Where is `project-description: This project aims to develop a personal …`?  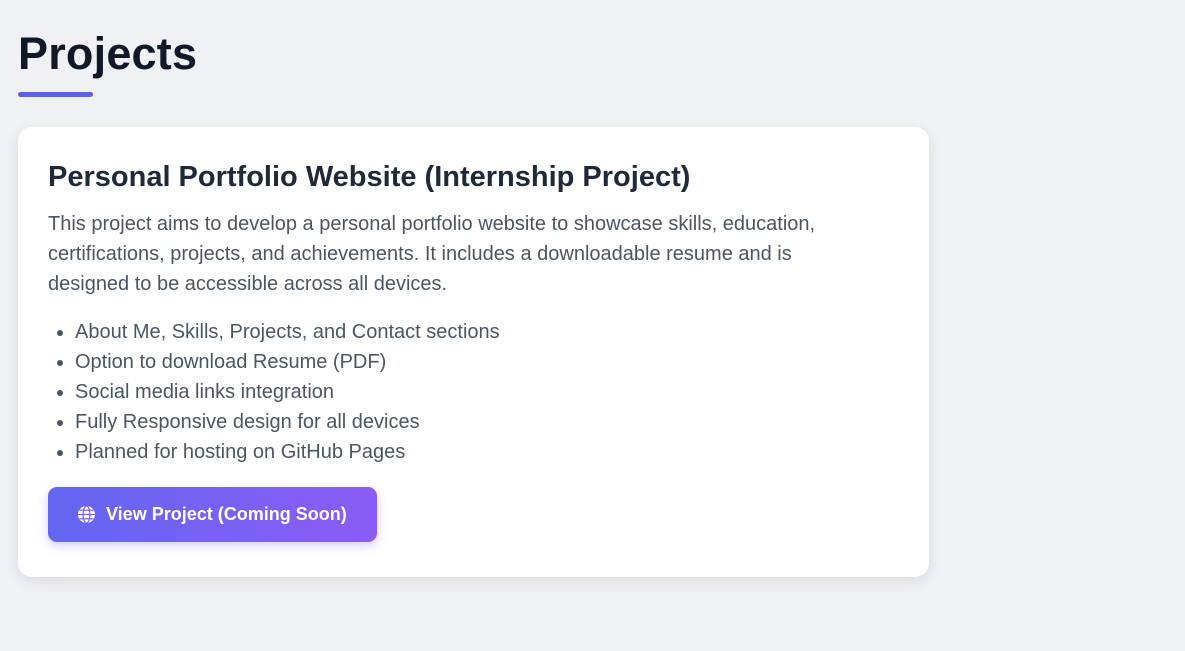
project-description: This project aims to develop a personal … is located at coordinates (432, 254).